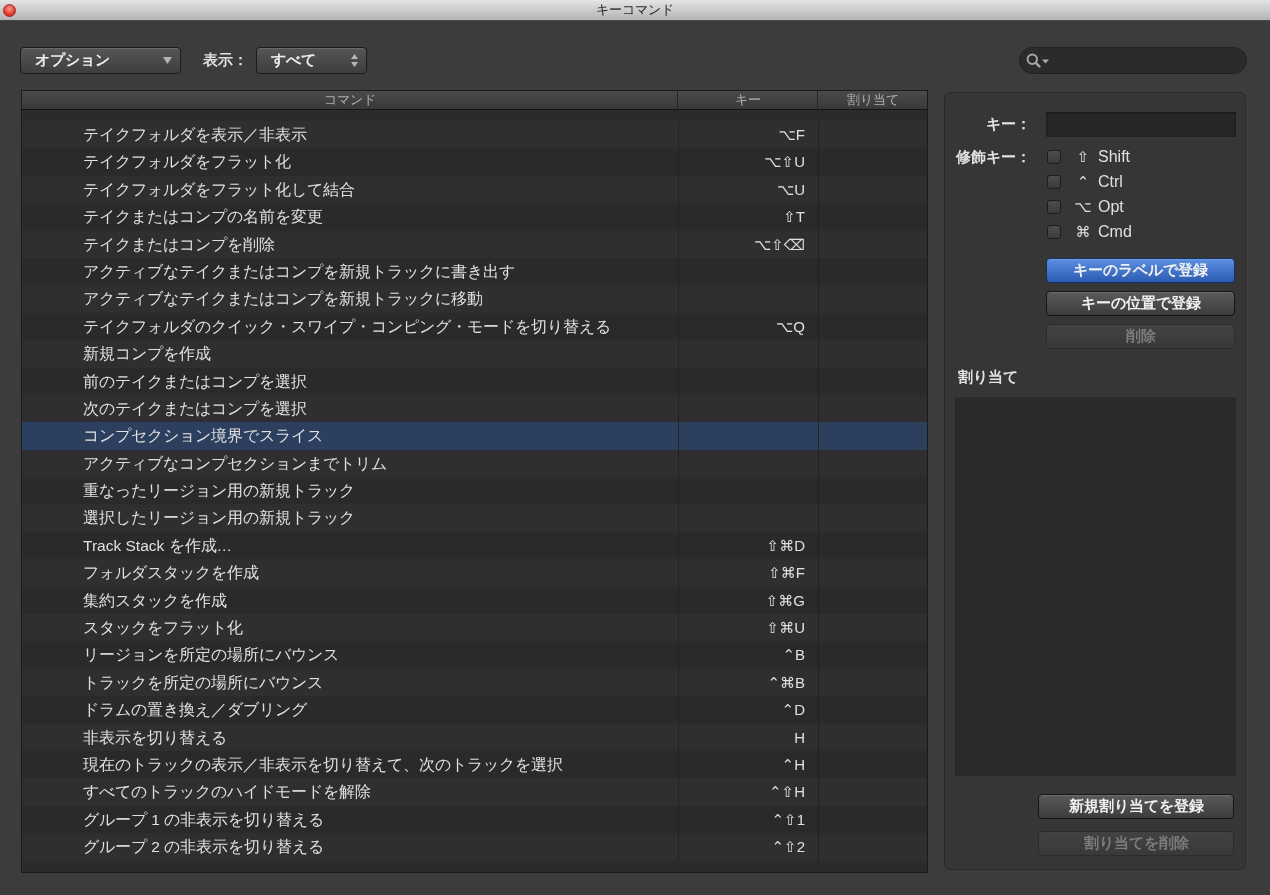  I want to click on key-label: キー：, so click(1008, 124).